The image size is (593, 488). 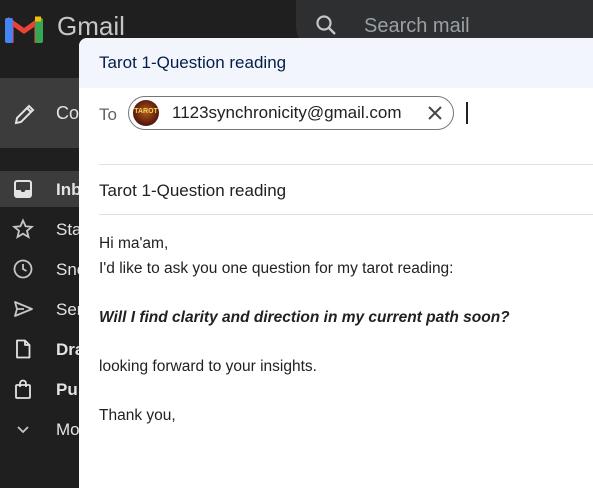 What do you see at coordinates (23, 389) in the screenshot?
I see `shopping-bag-icon` at bounding box center [23, 389].